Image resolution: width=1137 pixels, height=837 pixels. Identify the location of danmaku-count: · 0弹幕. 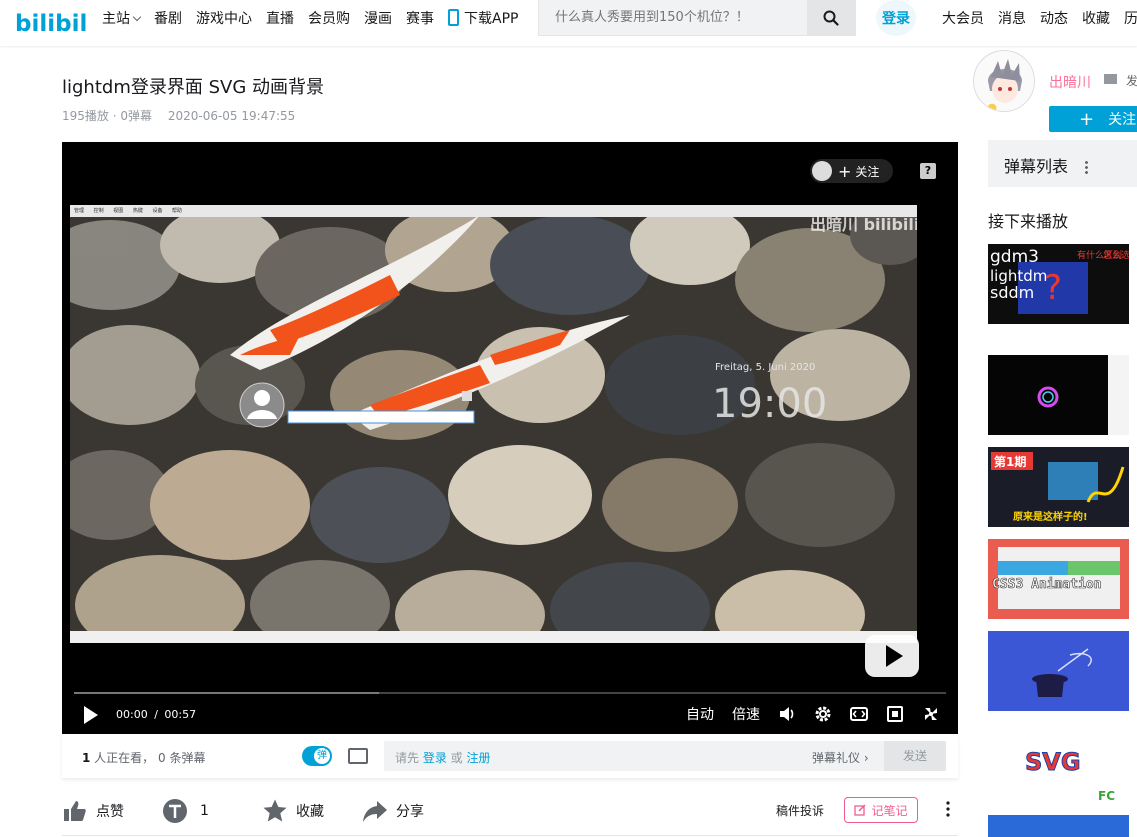
(132, 116).